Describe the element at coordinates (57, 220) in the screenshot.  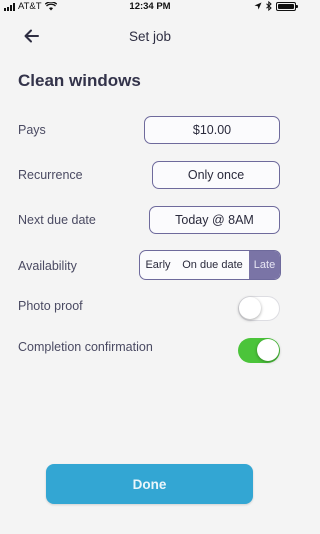
I see `next-due-label: Next due date` at that location.